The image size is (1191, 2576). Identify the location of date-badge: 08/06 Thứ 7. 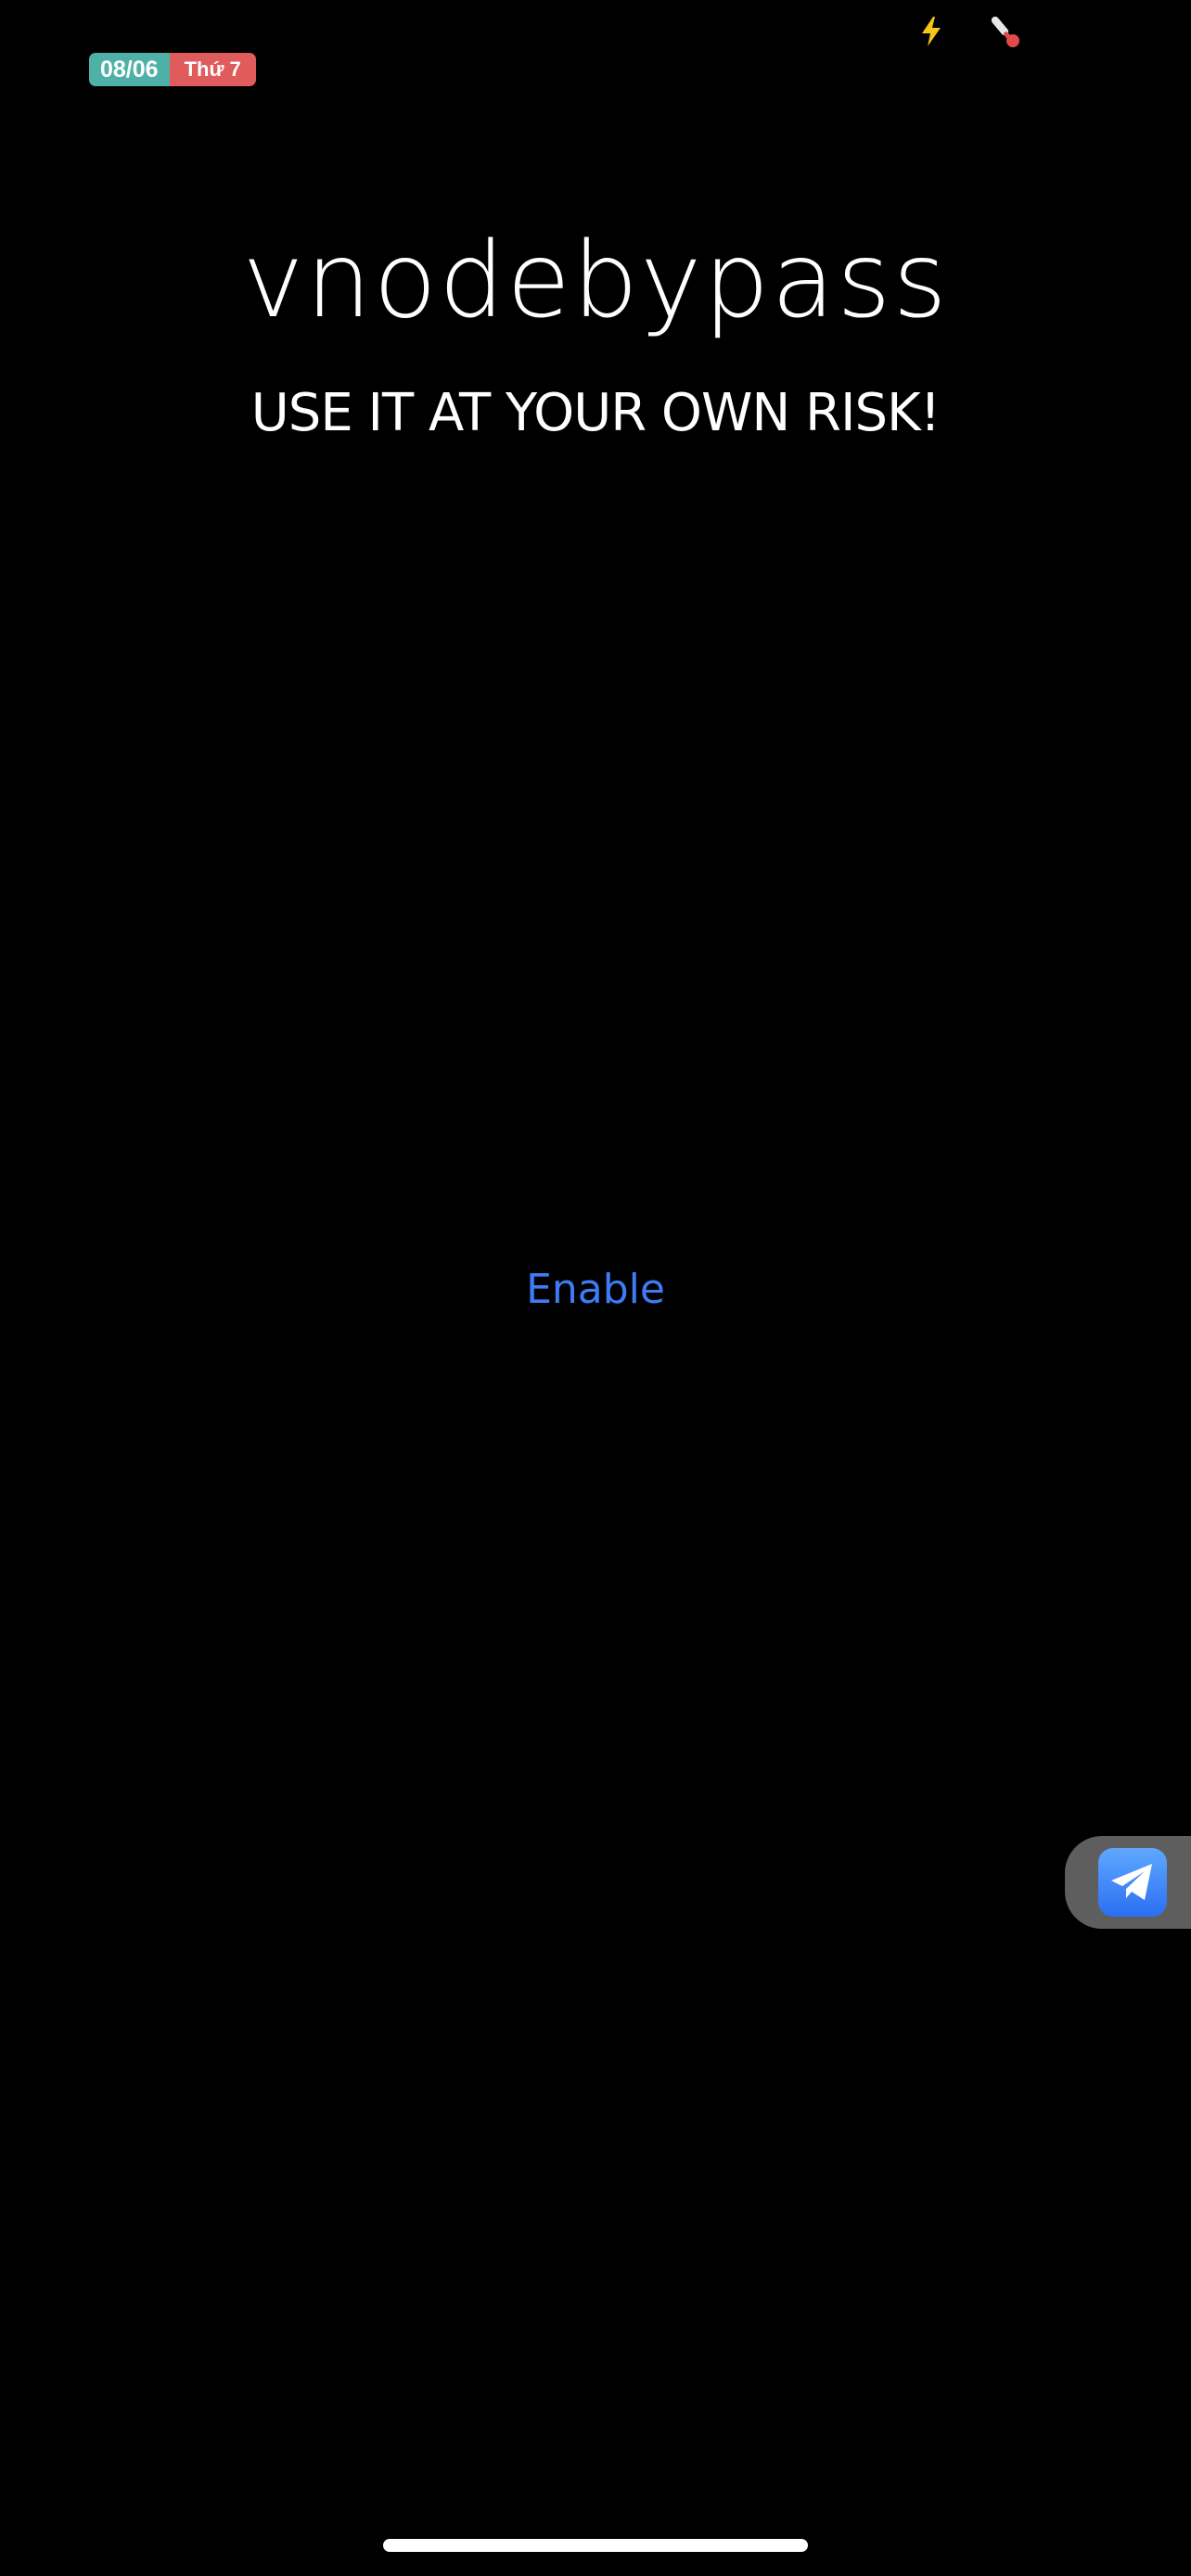
(172, 69).